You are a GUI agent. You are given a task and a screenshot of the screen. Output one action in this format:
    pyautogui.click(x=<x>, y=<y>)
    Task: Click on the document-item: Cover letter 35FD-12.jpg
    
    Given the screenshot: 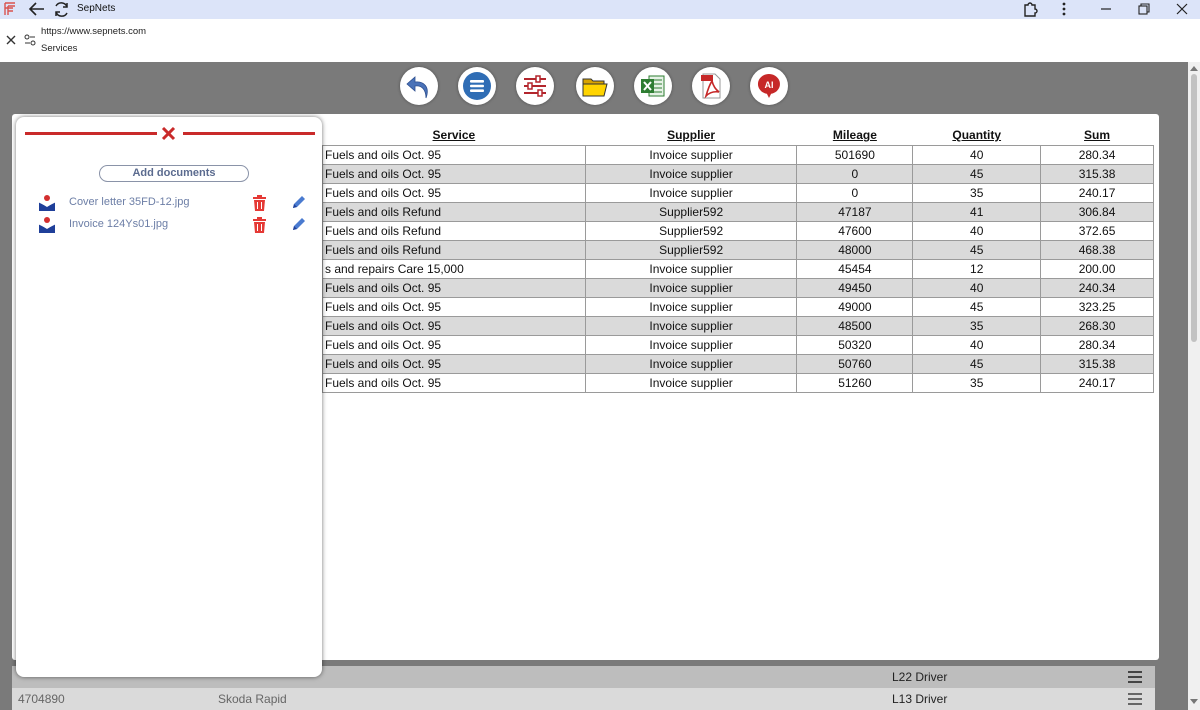 What is the action you would take?
    pyautogui.click(x=169, y=203)
    